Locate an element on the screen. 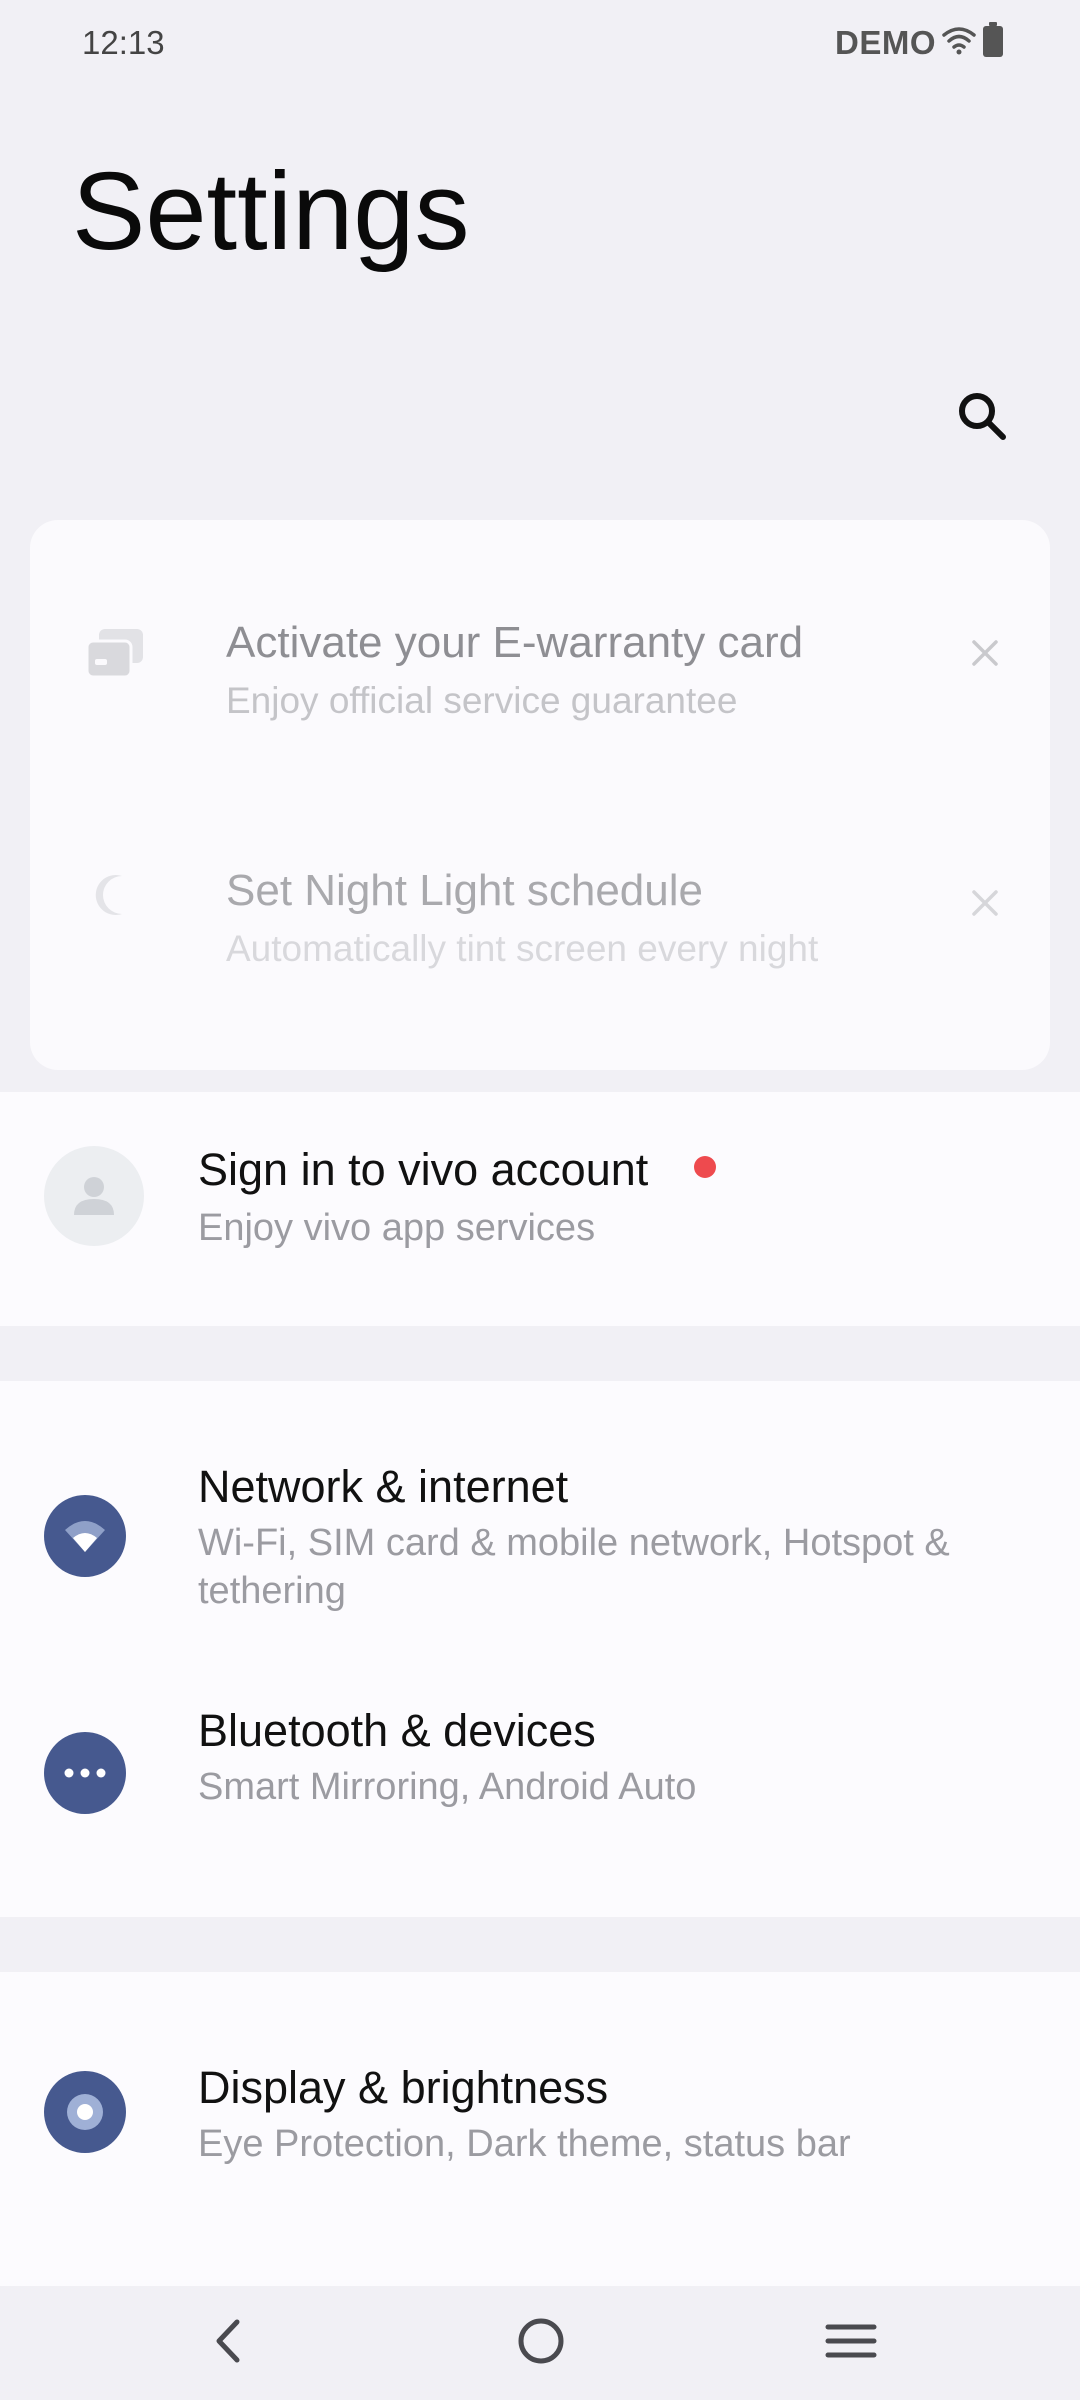 Image resolution: width=1080 pixels, height=2400 pixels. back-icon is located at coordinates (229, 2343).